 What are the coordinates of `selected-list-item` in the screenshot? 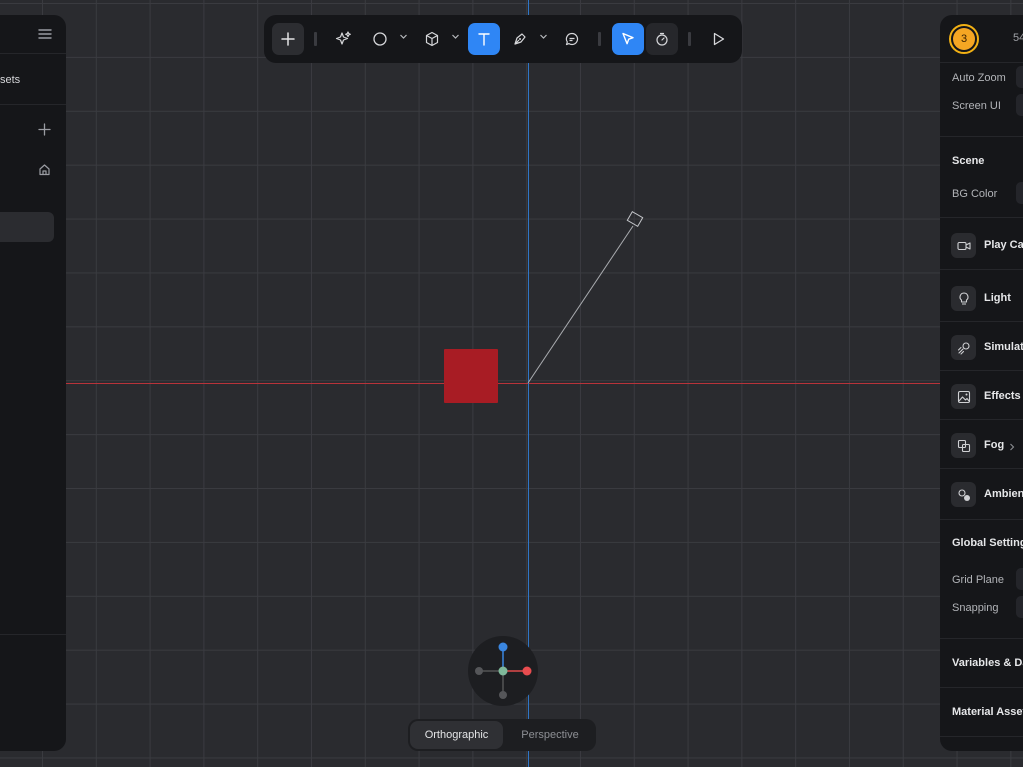 It's located at (27, 227).